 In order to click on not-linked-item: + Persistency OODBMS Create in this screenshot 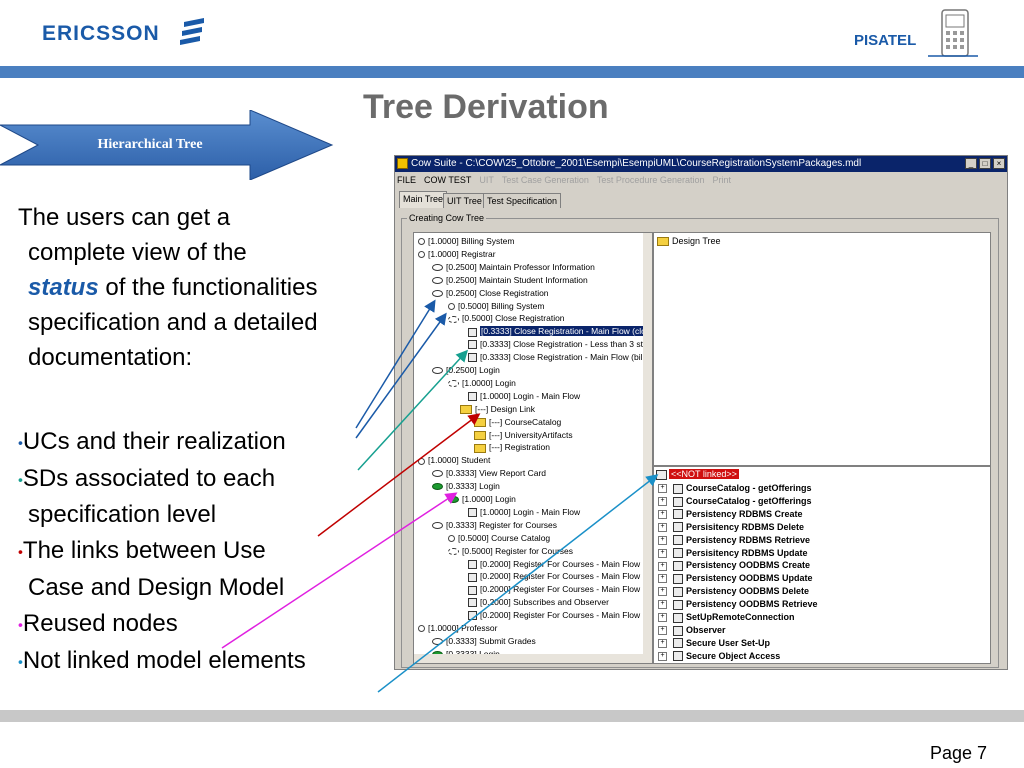, I will do `click(734, 565)`.